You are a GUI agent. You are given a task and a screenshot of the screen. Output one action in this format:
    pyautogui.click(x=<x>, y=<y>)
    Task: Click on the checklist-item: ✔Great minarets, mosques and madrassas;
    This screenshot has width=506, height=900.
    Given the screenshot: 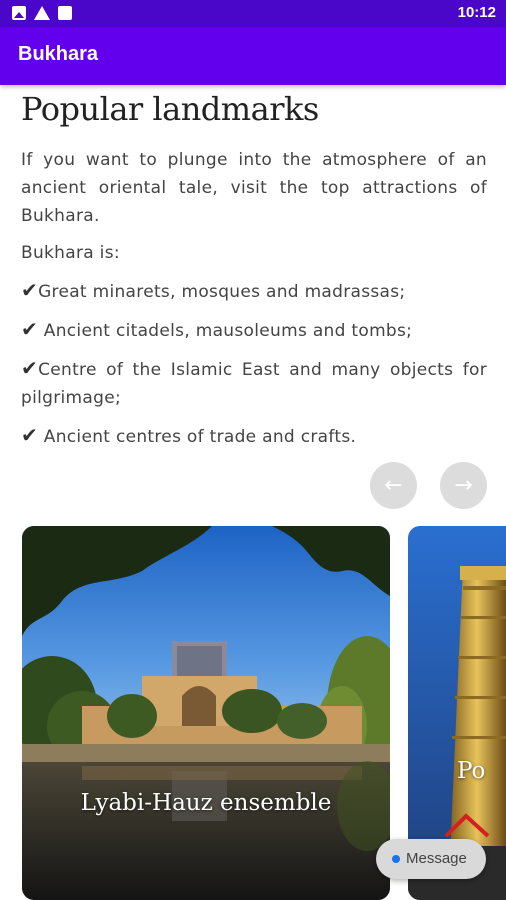 What is the action you would take?
    pyautogui.click(x=254, y=291)
    